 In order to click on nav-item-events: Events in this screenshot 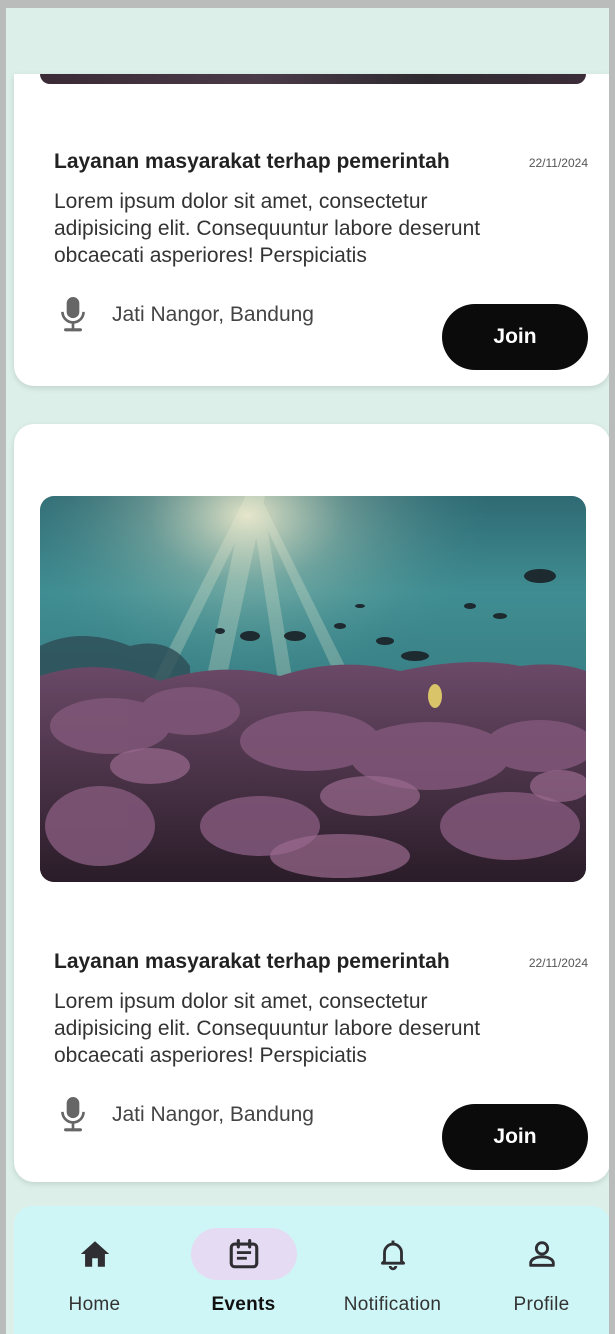, I will do `click(243, 1270)`.